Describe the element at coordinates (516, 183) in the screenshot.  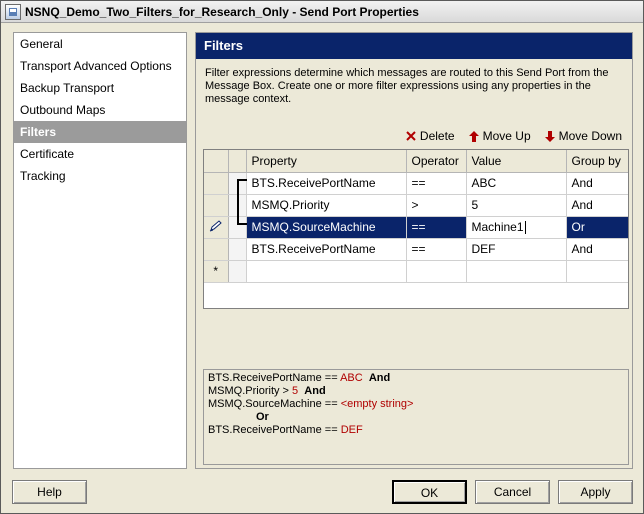
I see `cell-value: ABC` at that location.